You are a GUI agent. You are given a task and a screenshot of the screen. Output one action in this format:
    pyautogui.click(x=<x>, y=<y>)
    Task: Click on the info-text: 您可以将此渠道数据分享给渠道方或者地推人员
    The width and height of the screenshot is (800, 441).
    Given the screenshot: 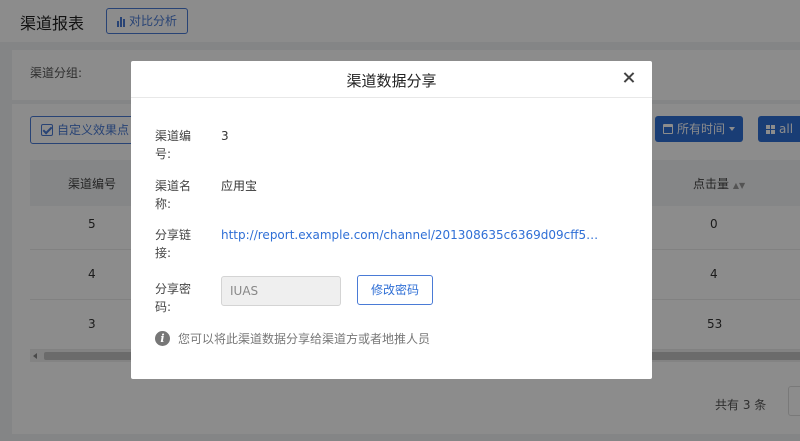 What is the action you would take?
    pyautogui.click(x=304, y=339)
    